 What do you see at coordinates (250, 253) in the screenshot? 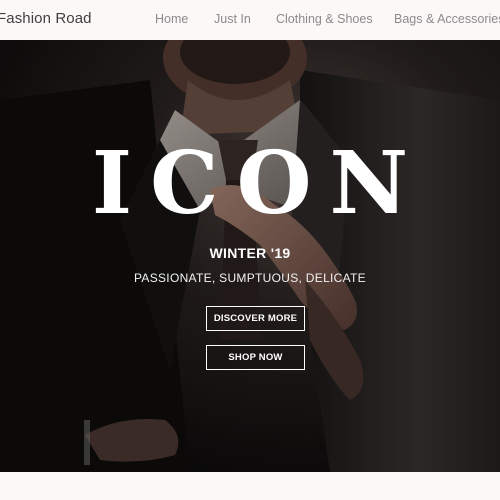
I see `hero-subtitle: WINTER '19` at bounding box center [250, 253].